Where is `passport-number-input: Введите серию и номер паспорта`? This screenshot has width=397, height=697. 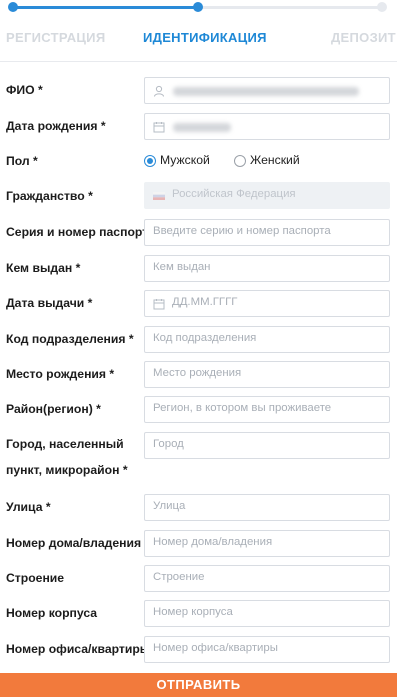 passport-number-input: Введите серию и номер паспорта is located at coordinates (267, 232).